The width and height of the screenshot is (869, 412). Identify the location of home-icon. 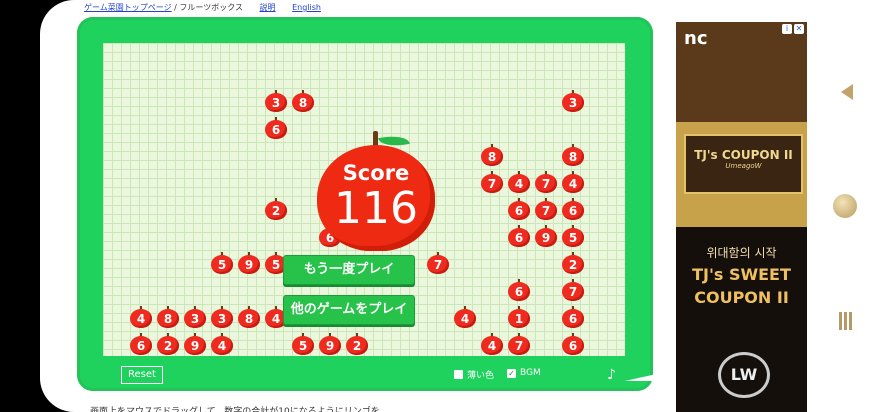
(845, 206).